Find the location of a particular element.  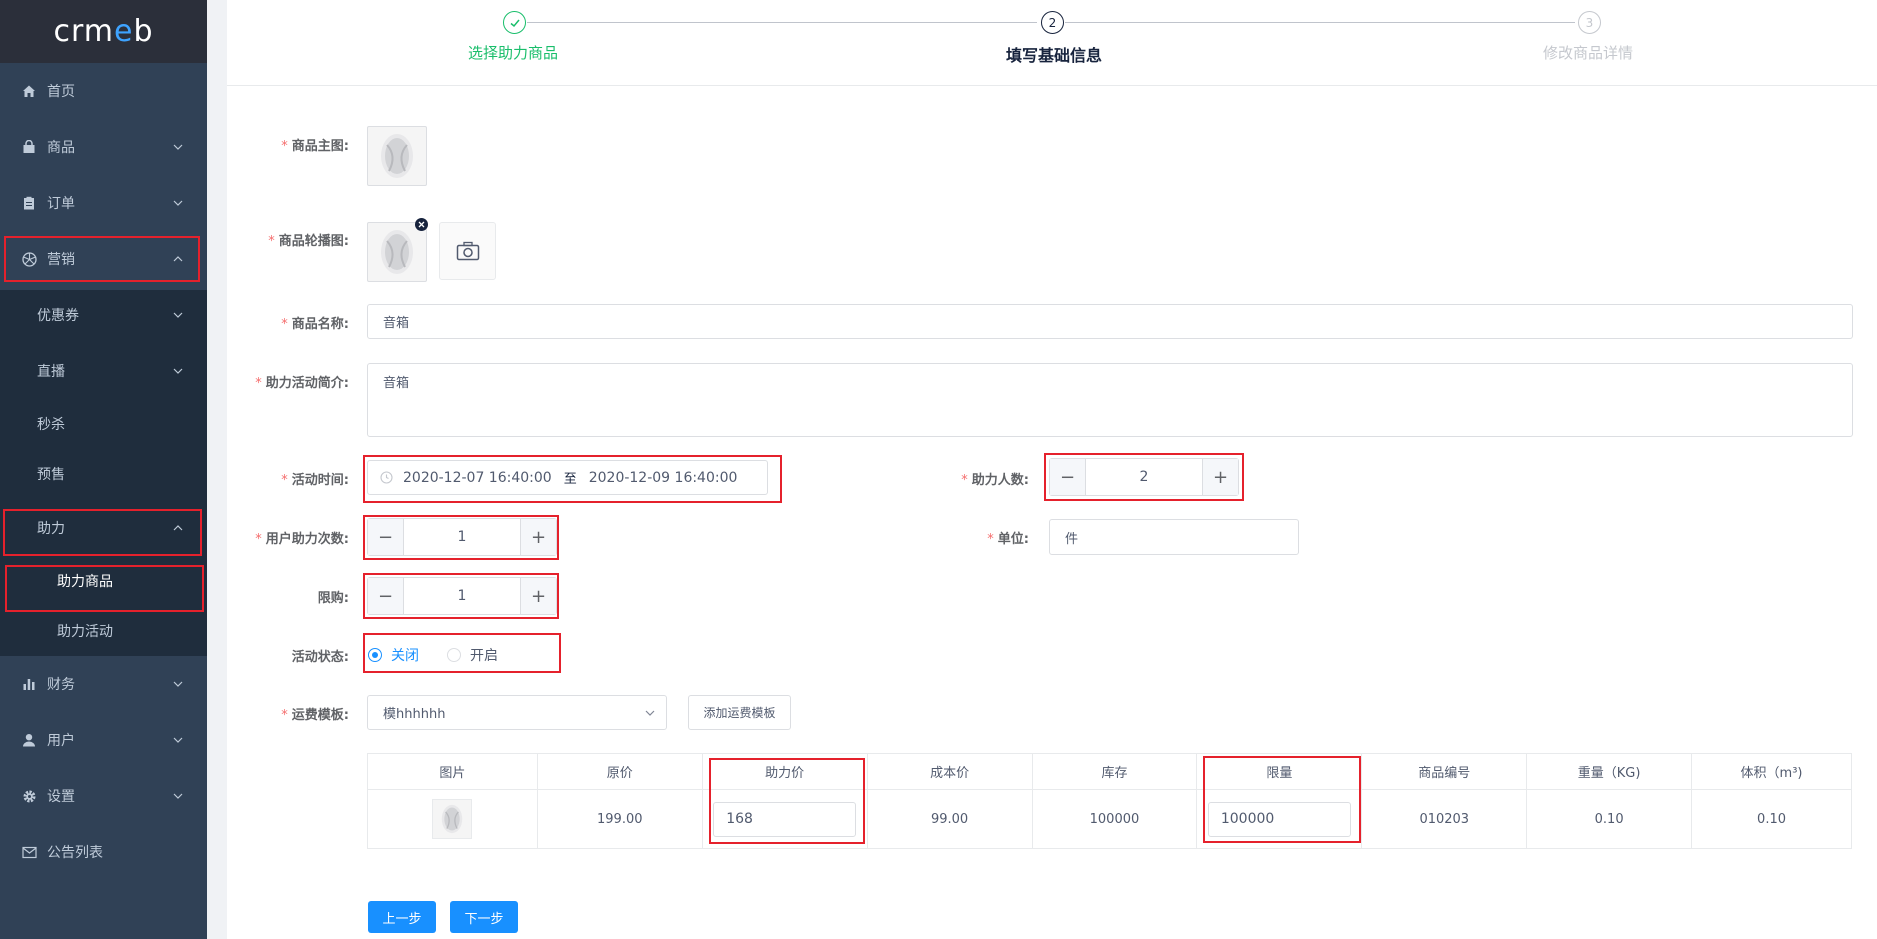

assist-people-stepper: − 2 + is located at coordinates (1144, 477).